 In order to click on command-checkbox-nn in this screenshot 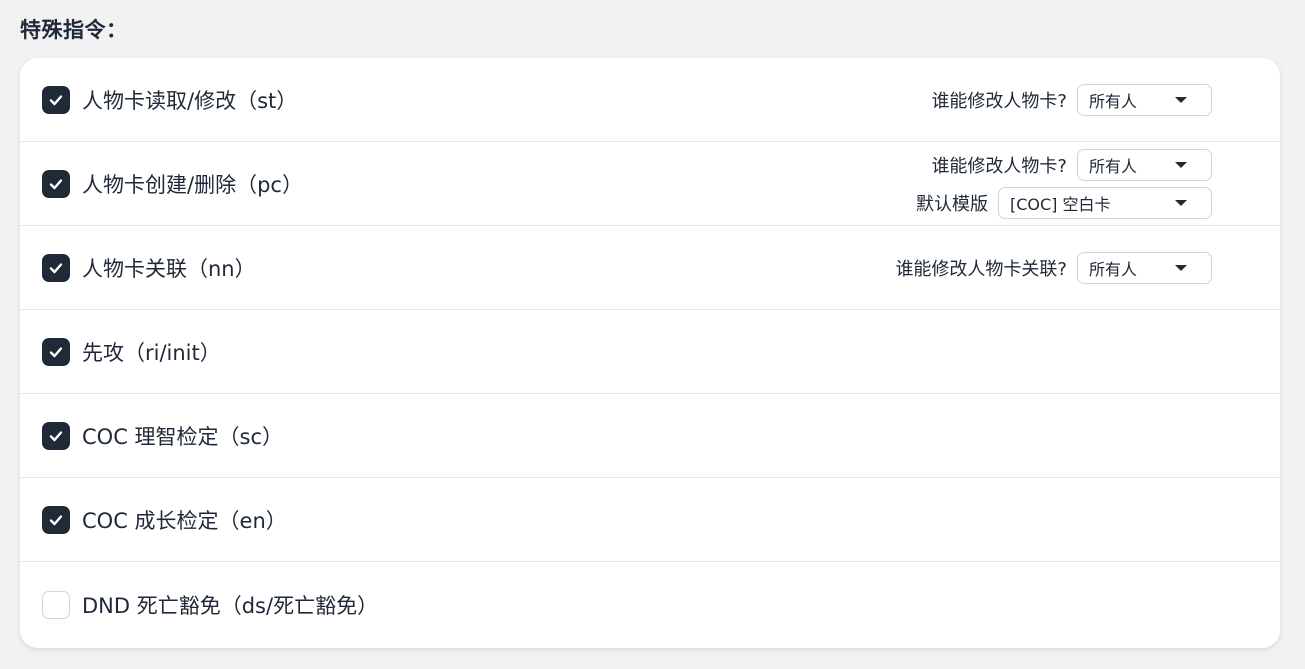, I will do `click(56, 267)`.